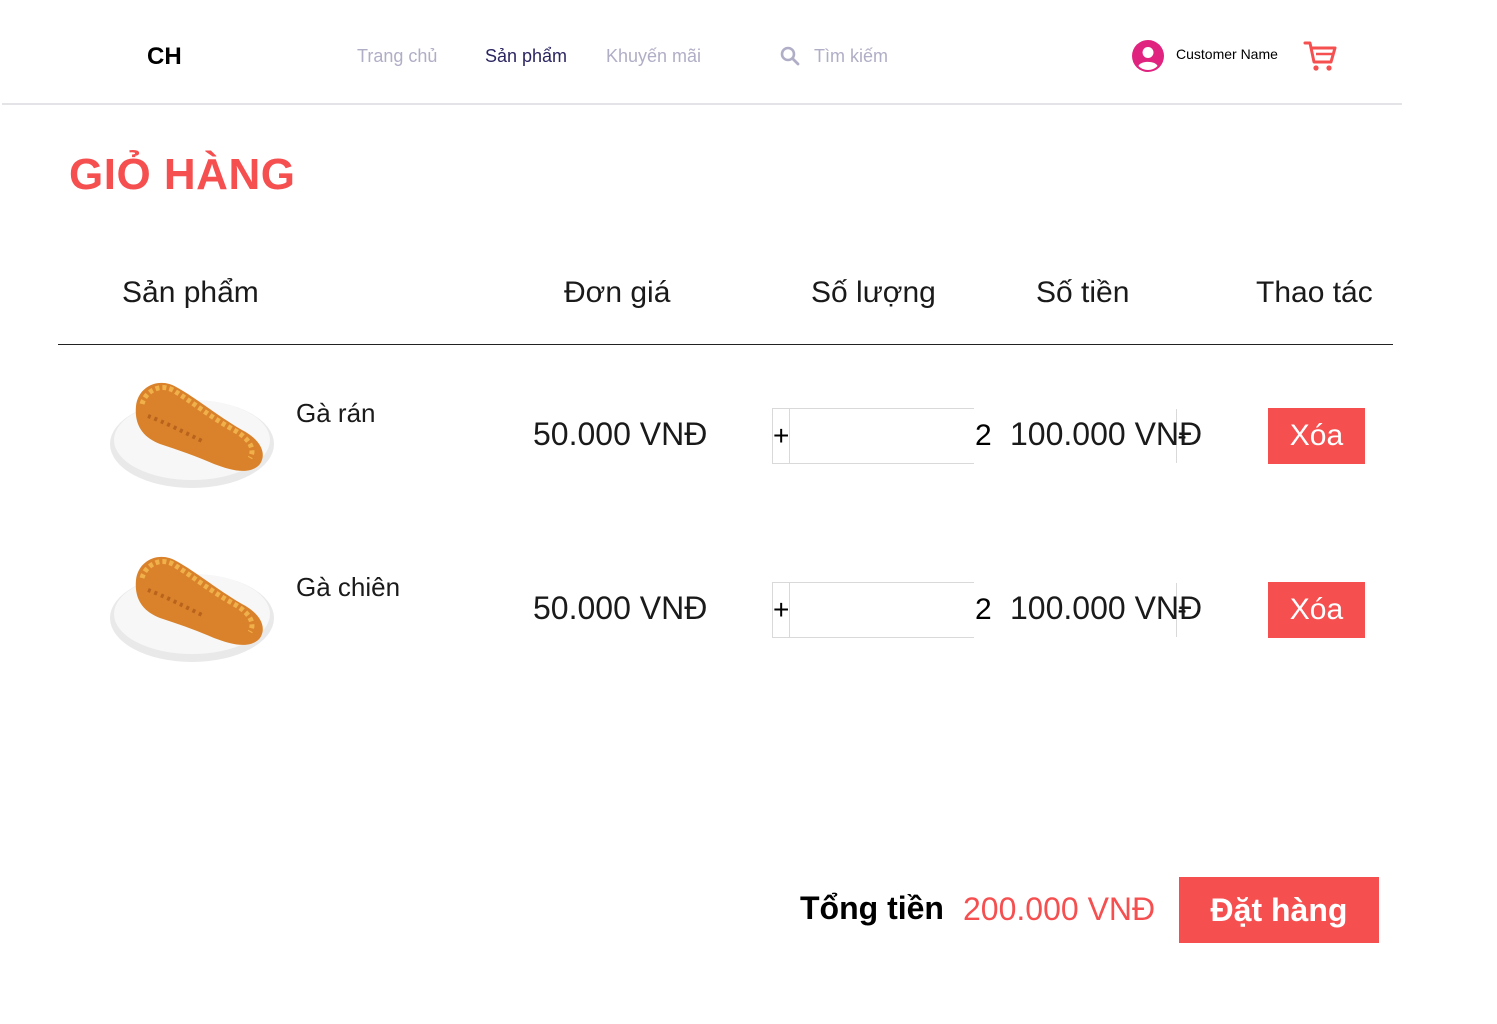 The height and width of the screenshot is (1024, 1497). Describe the element at coordinates (164, 57) in the screenshot. I see `logo: CH` at that location.